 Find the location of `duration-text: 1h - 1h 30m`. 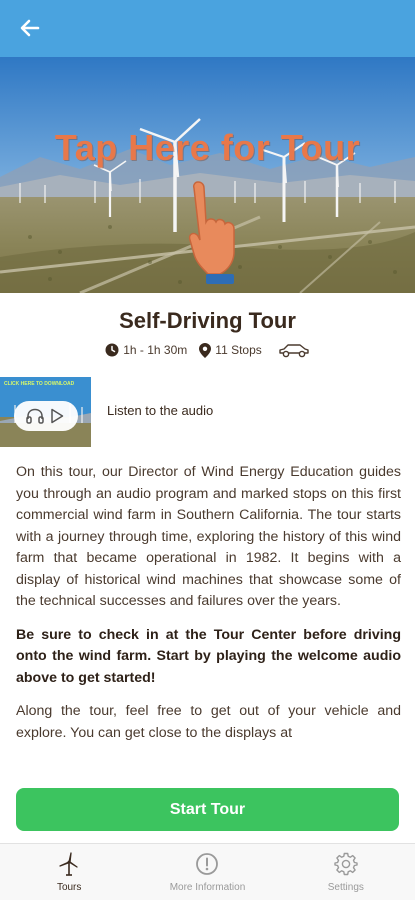

duration-text: 1h - 1h 30m is located at coordinates (155, 350).